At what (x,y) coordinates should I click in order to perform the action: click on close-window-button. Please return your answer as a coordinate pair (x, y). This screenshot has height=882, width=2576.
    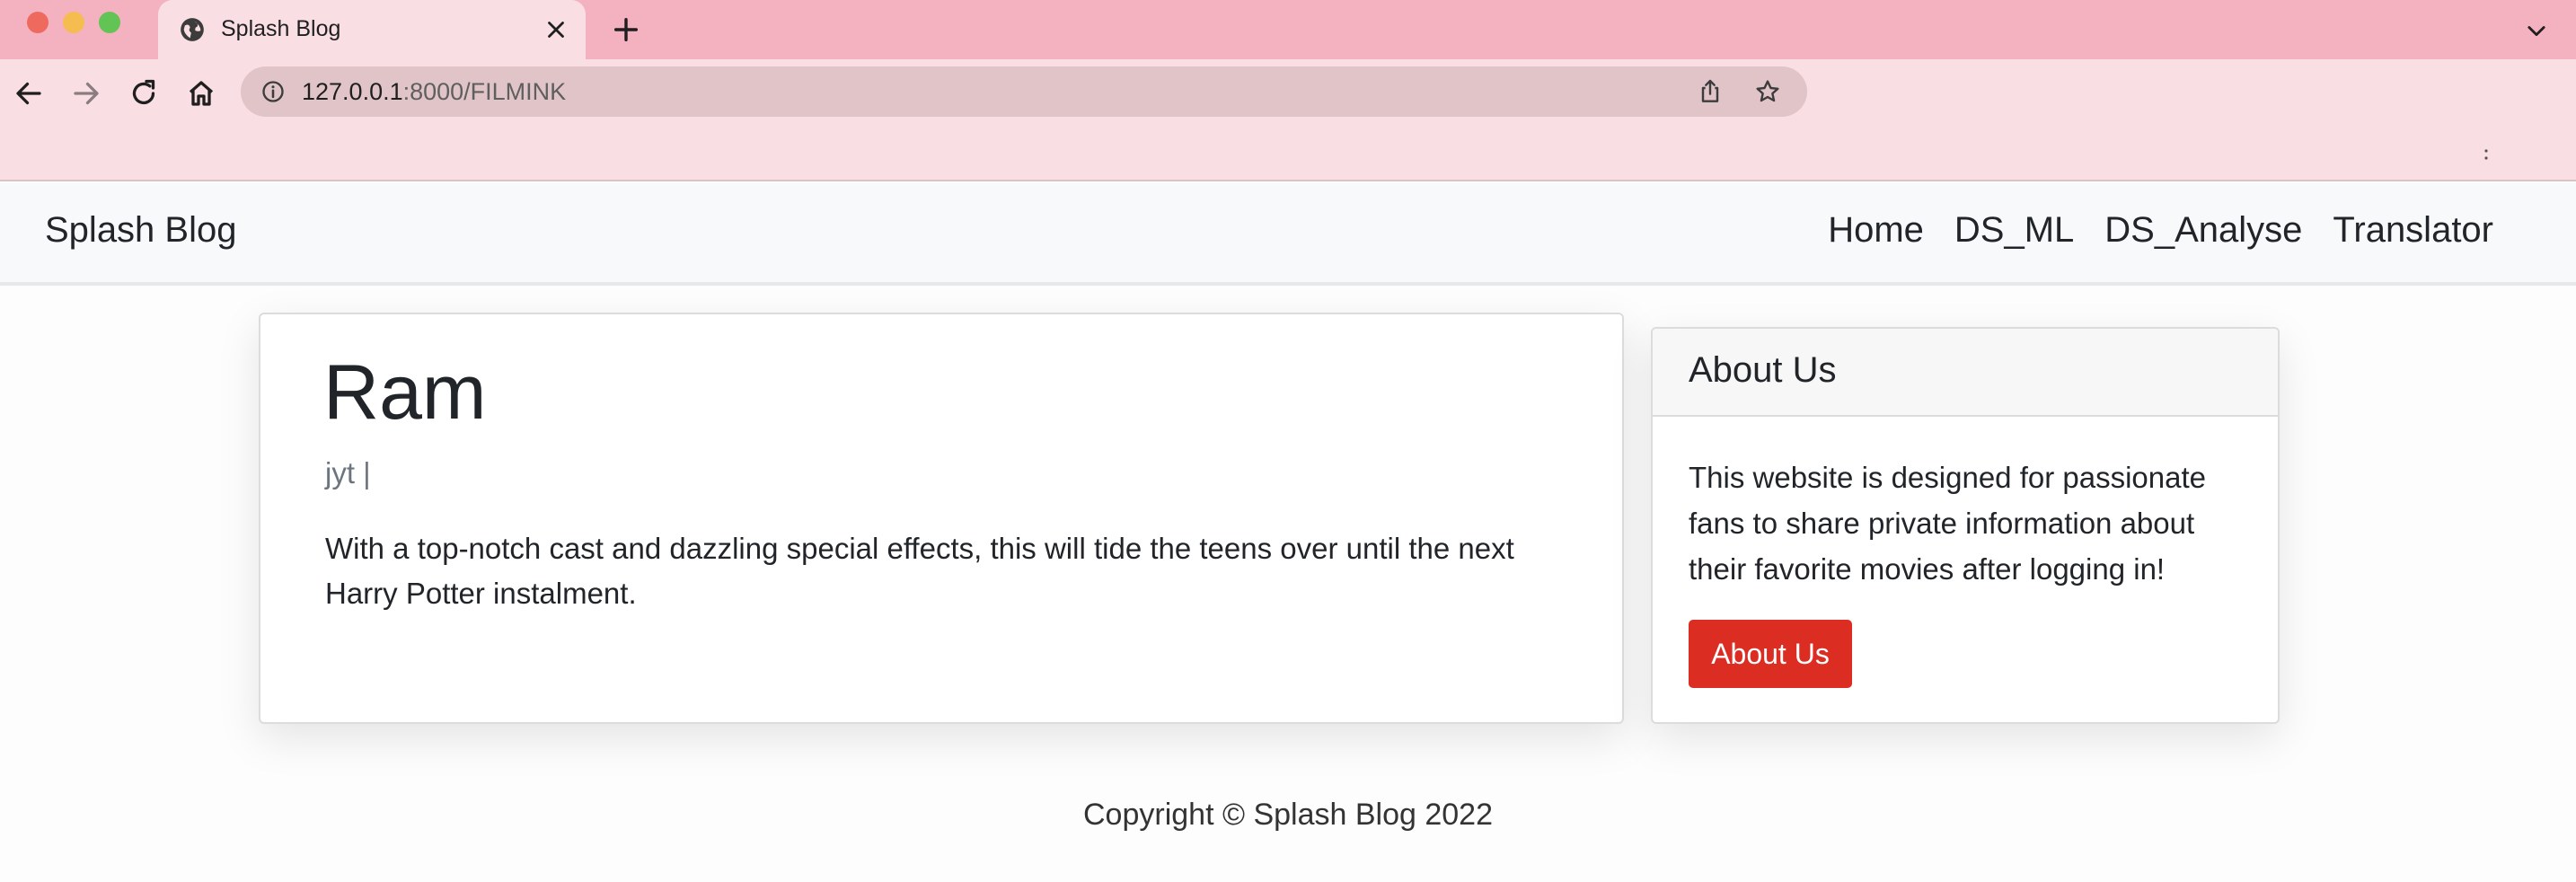
    Looking at the image, I should click on (38, 22).